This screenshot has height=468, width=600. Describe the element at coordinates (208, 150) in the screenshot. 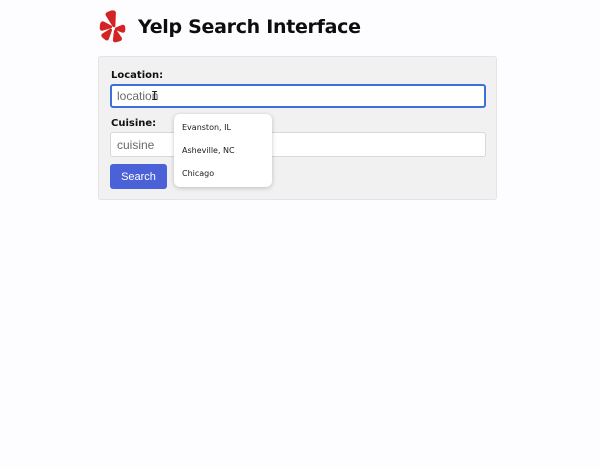

I see `suggestion-item: Asheville, NC` at that location.